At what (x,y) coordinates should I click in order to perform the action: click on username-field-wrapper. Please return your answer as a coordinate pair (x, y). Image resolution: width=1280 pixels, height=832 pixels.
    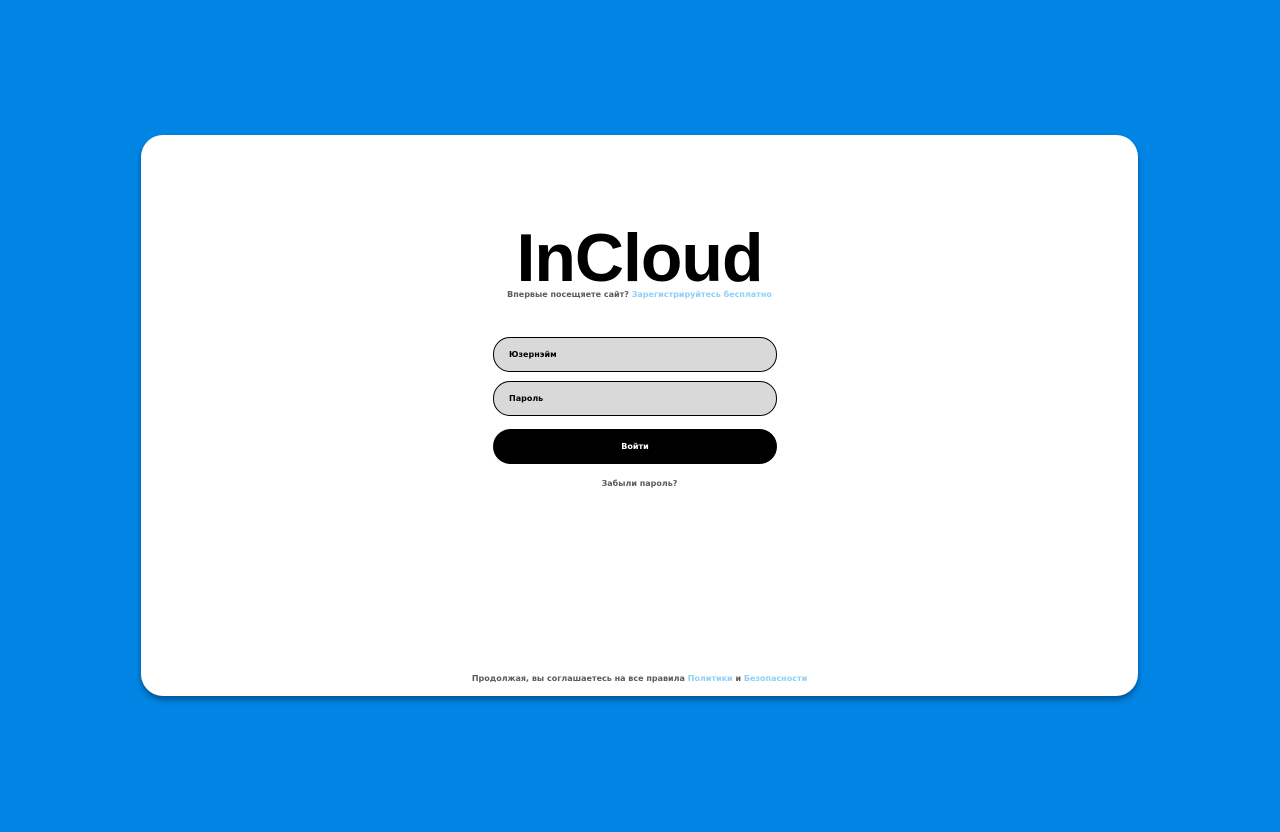
    Looking at the image, I should click on (635, 354).